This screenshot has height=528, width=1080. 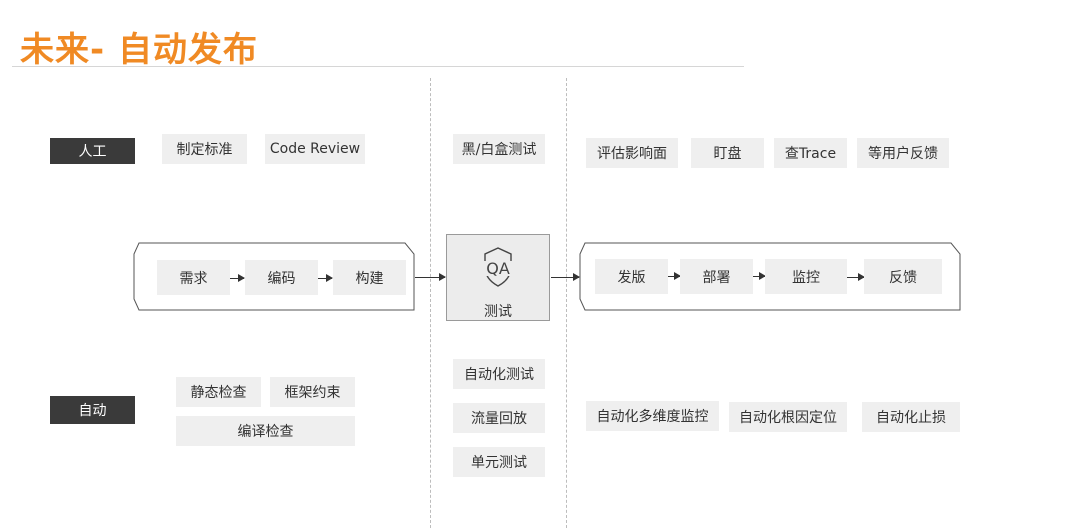 What do you see at coordinates (218, 392) in the screenshot?
I see `auto-static-check: 静态检查` at bounding box center [218, 392].